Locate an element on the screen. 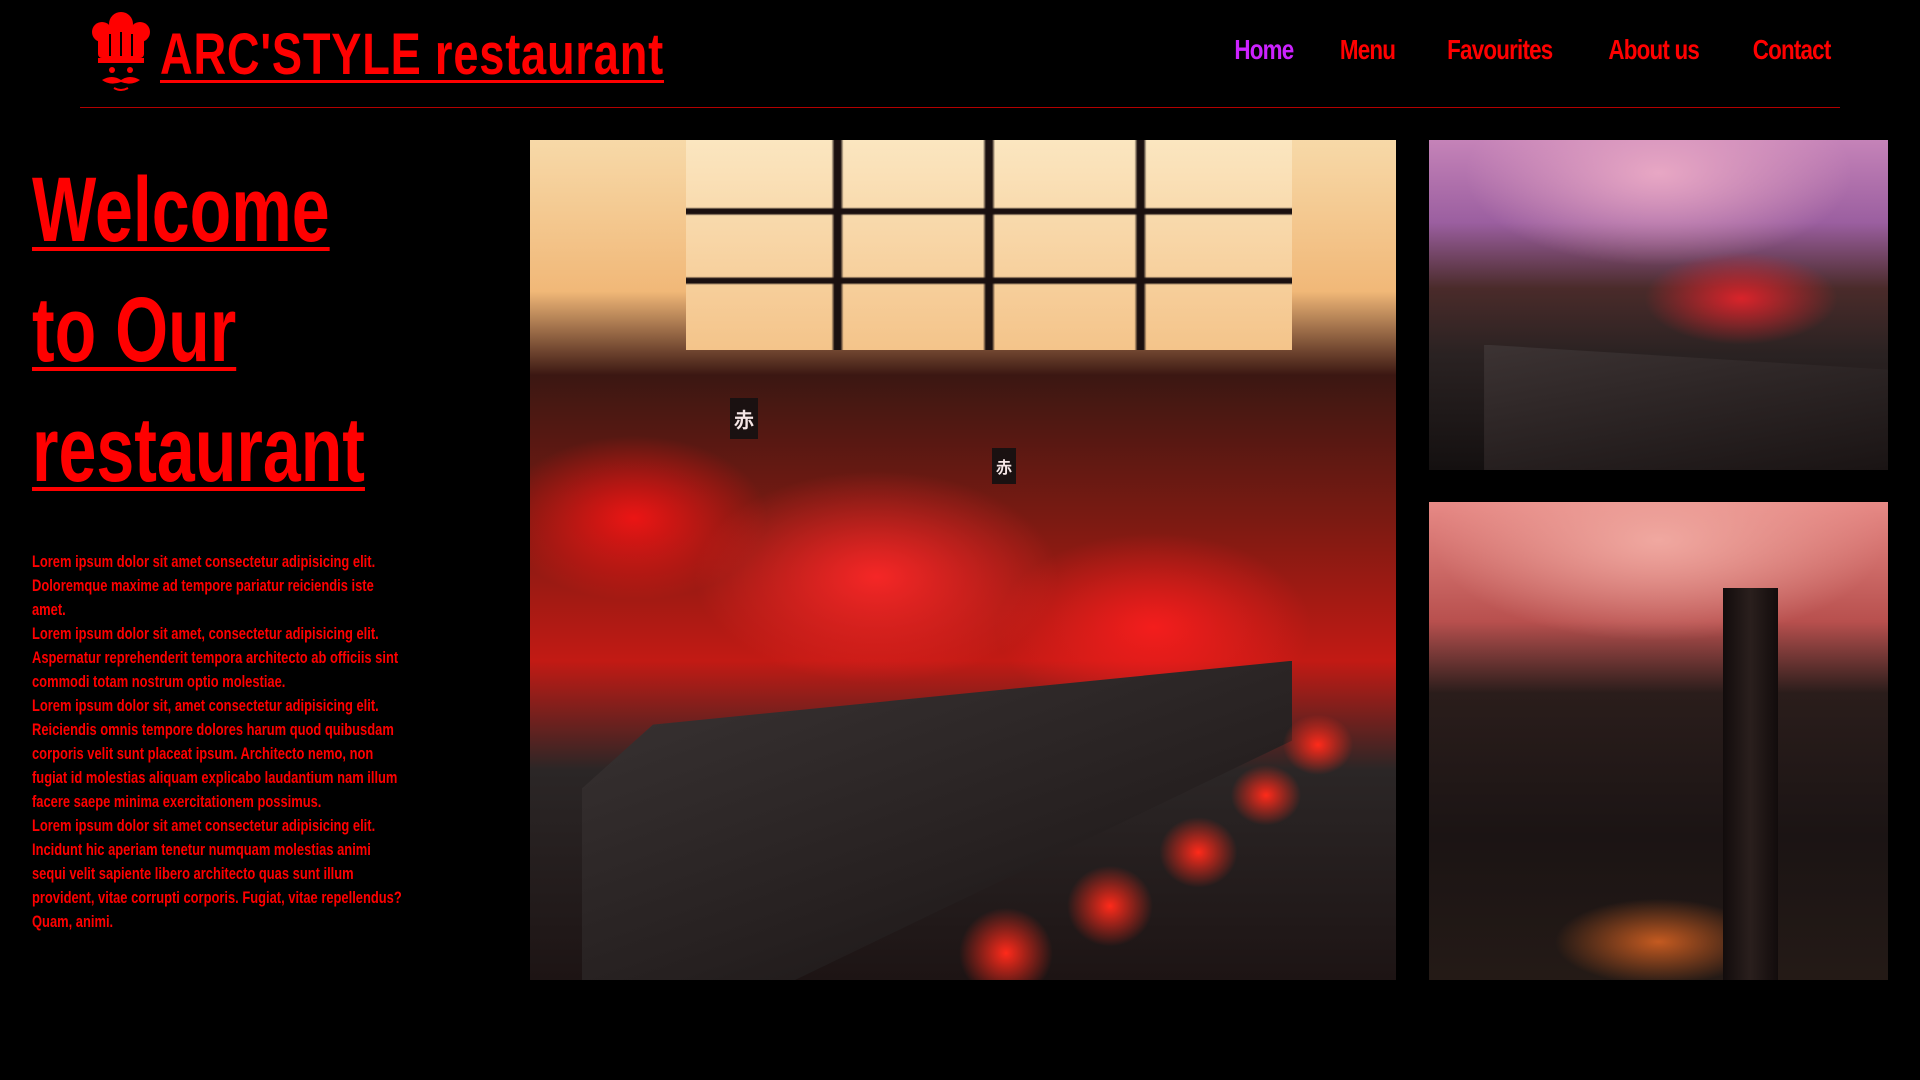 This screenshot has width=1920, height=1080. hero-title-line-1: Welcome is located at coordinates (181, 210).